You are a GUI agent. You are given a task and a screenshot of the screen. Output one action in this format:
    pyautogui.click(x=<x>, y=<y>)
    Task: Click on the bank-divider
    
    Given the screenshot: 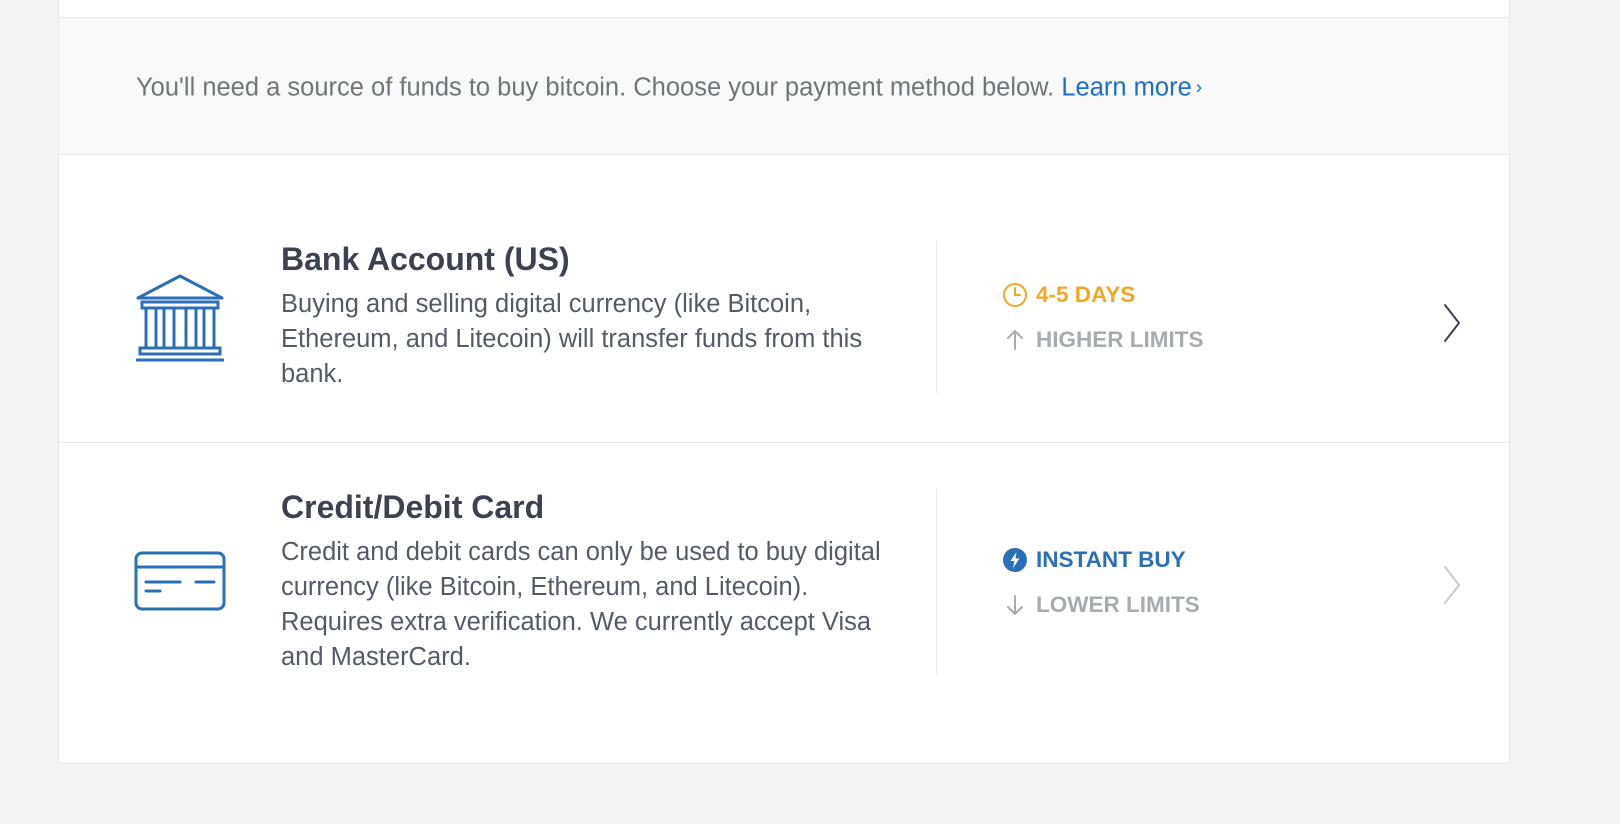 What is the action you would take?
    pyautogui.click(x=936, y=317)
    